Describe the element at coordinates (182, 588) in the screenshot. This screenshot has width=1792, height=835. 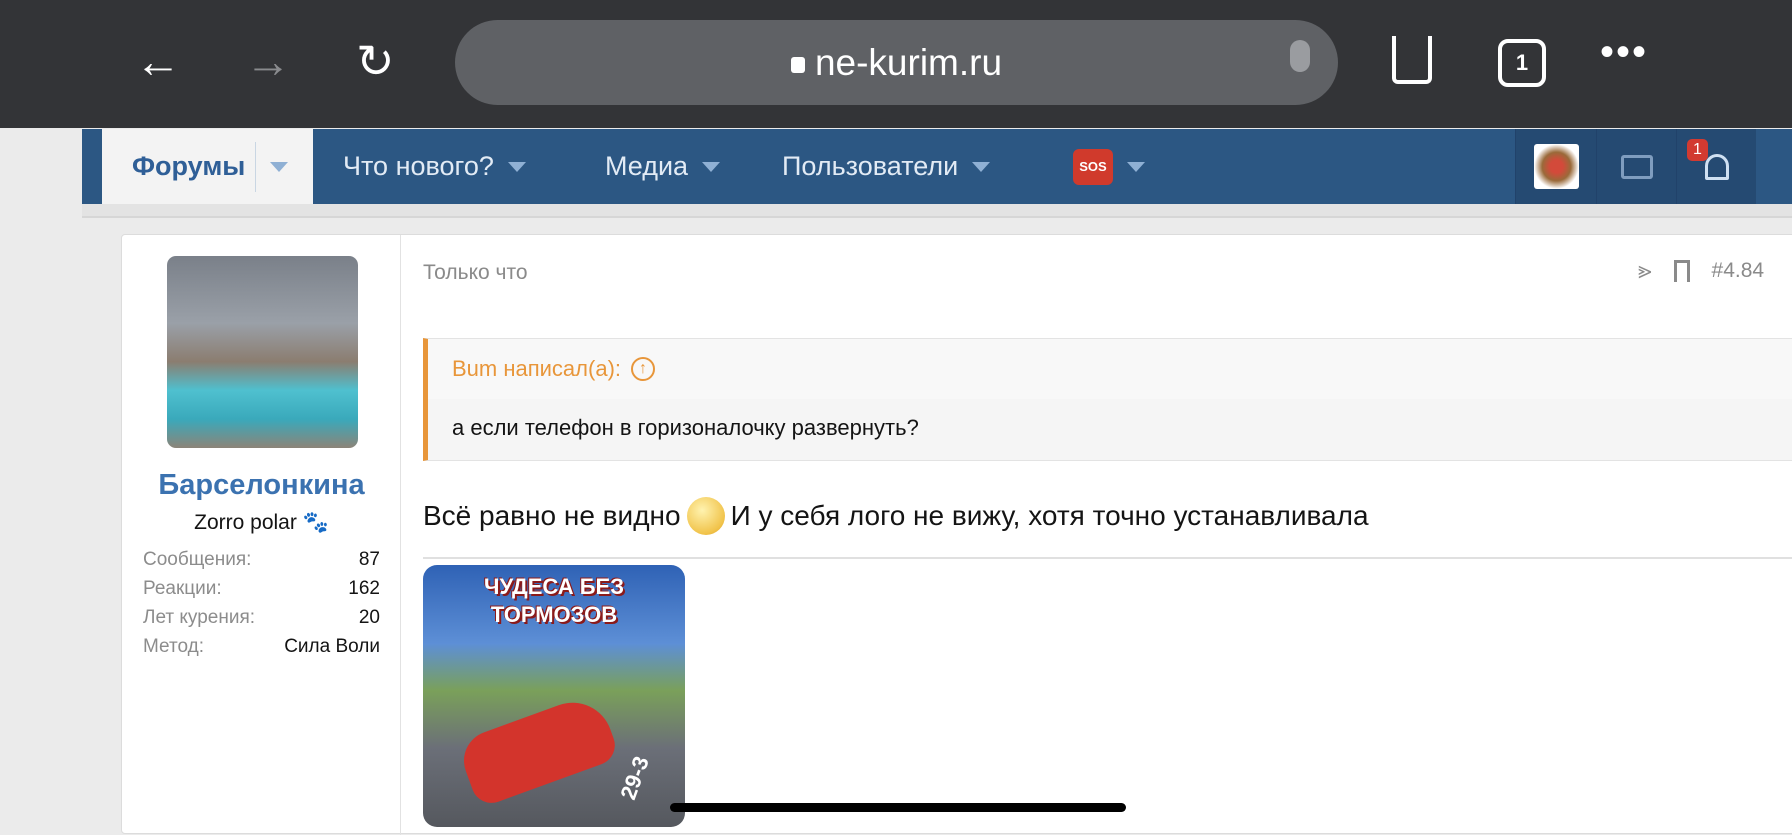
I see `stat-label: Реакции:` at that location.